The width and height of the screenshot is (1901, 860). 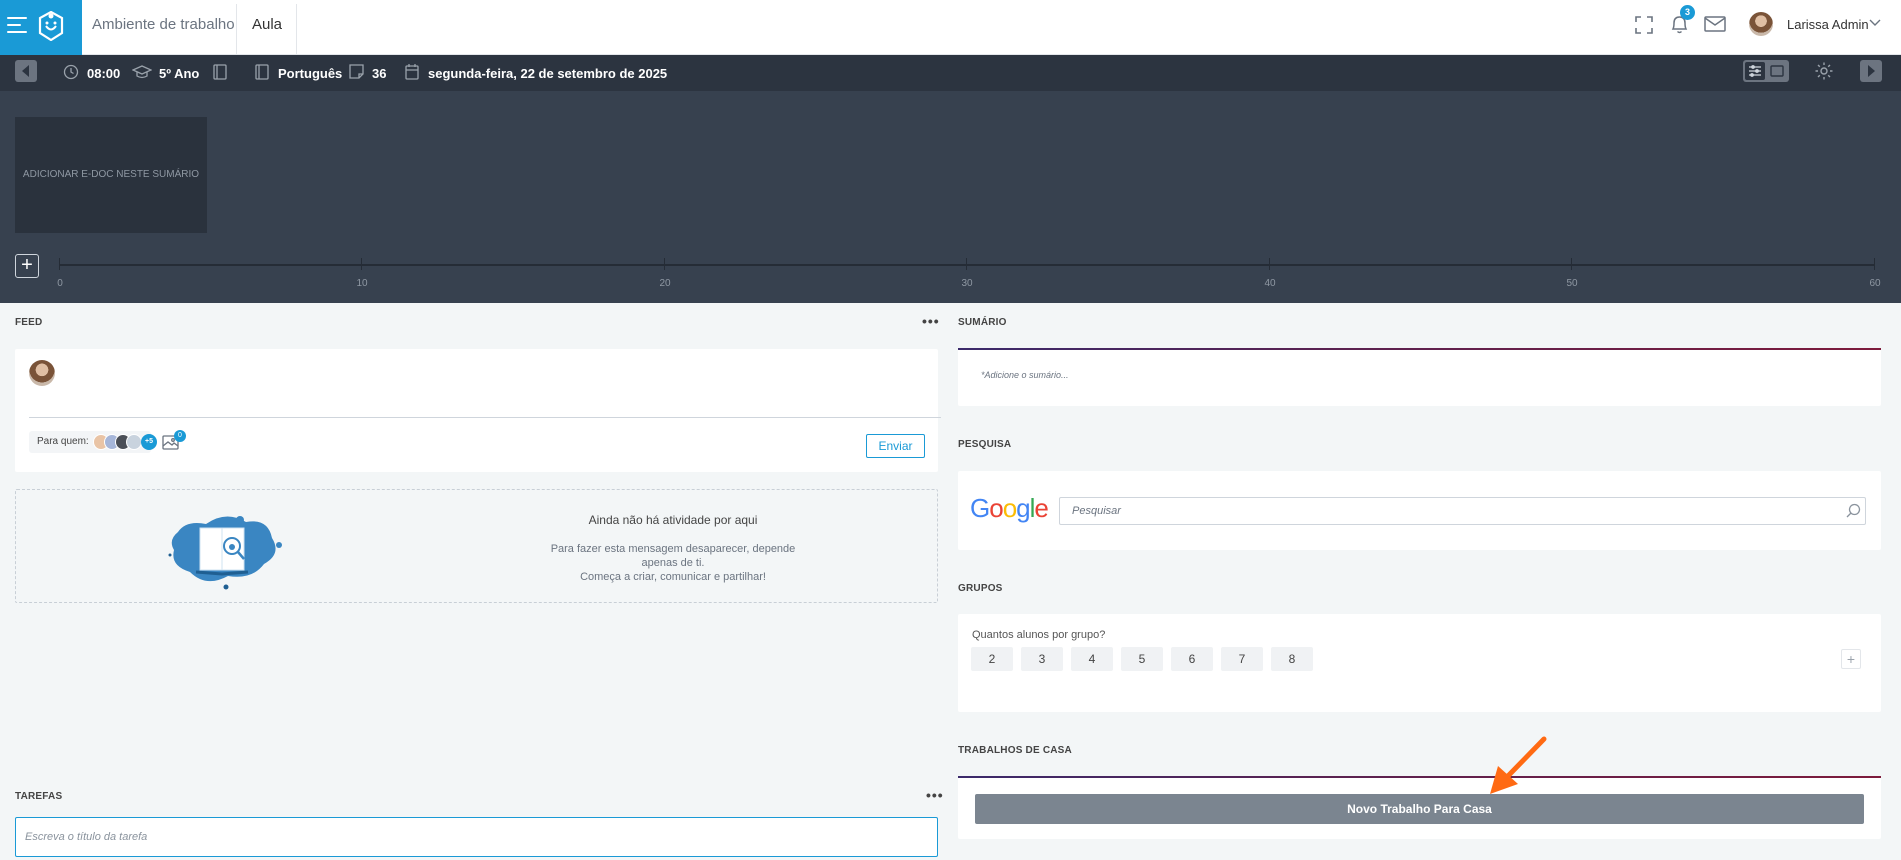 What do you see at coordinates (982, 322) in the screenshot?
I see `summary-title: SUMÁRIO` at bounding box center [982, 322].